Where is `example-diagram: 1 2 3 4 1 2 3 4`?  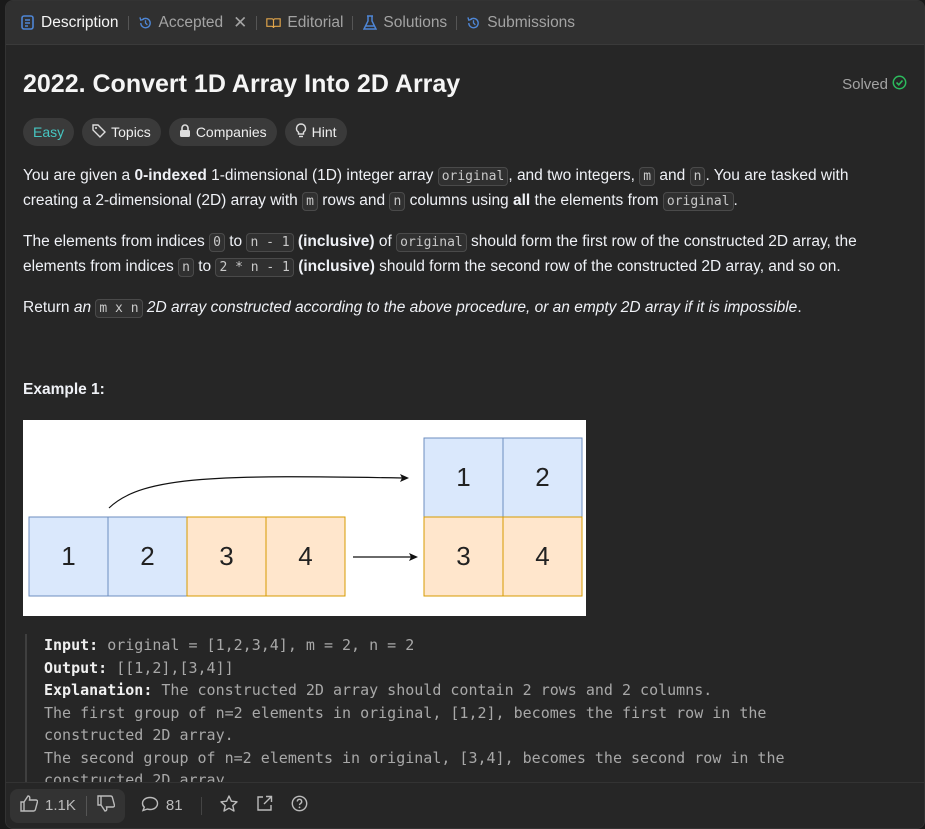 example-diagram: 1 2 3 4 1 2 3 4 is located at coordinates (304, 518).